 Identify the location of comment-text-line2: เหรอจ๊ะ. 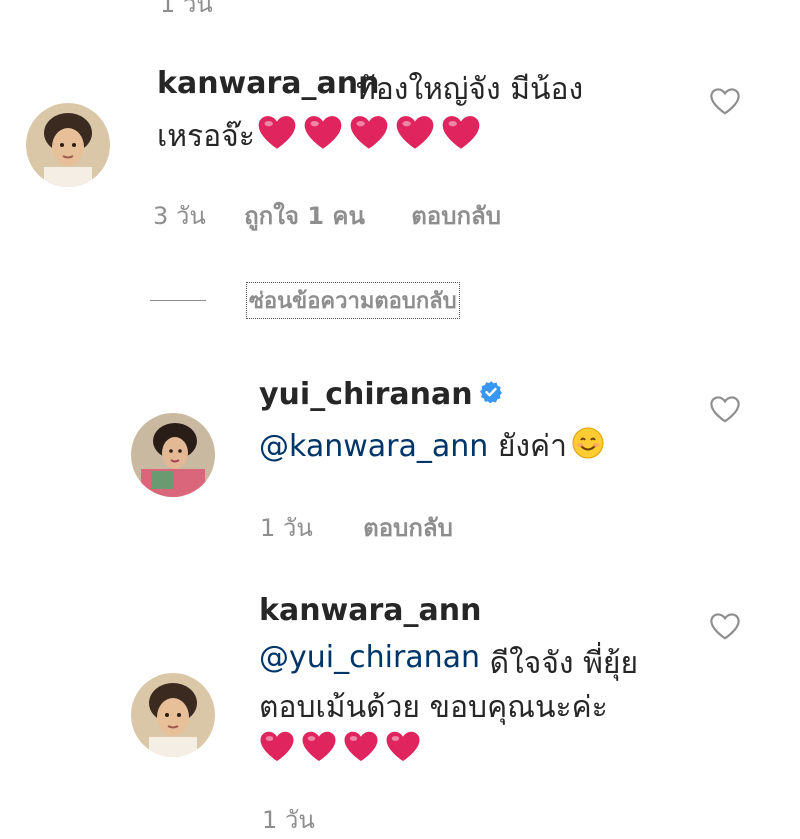
(322, 136).